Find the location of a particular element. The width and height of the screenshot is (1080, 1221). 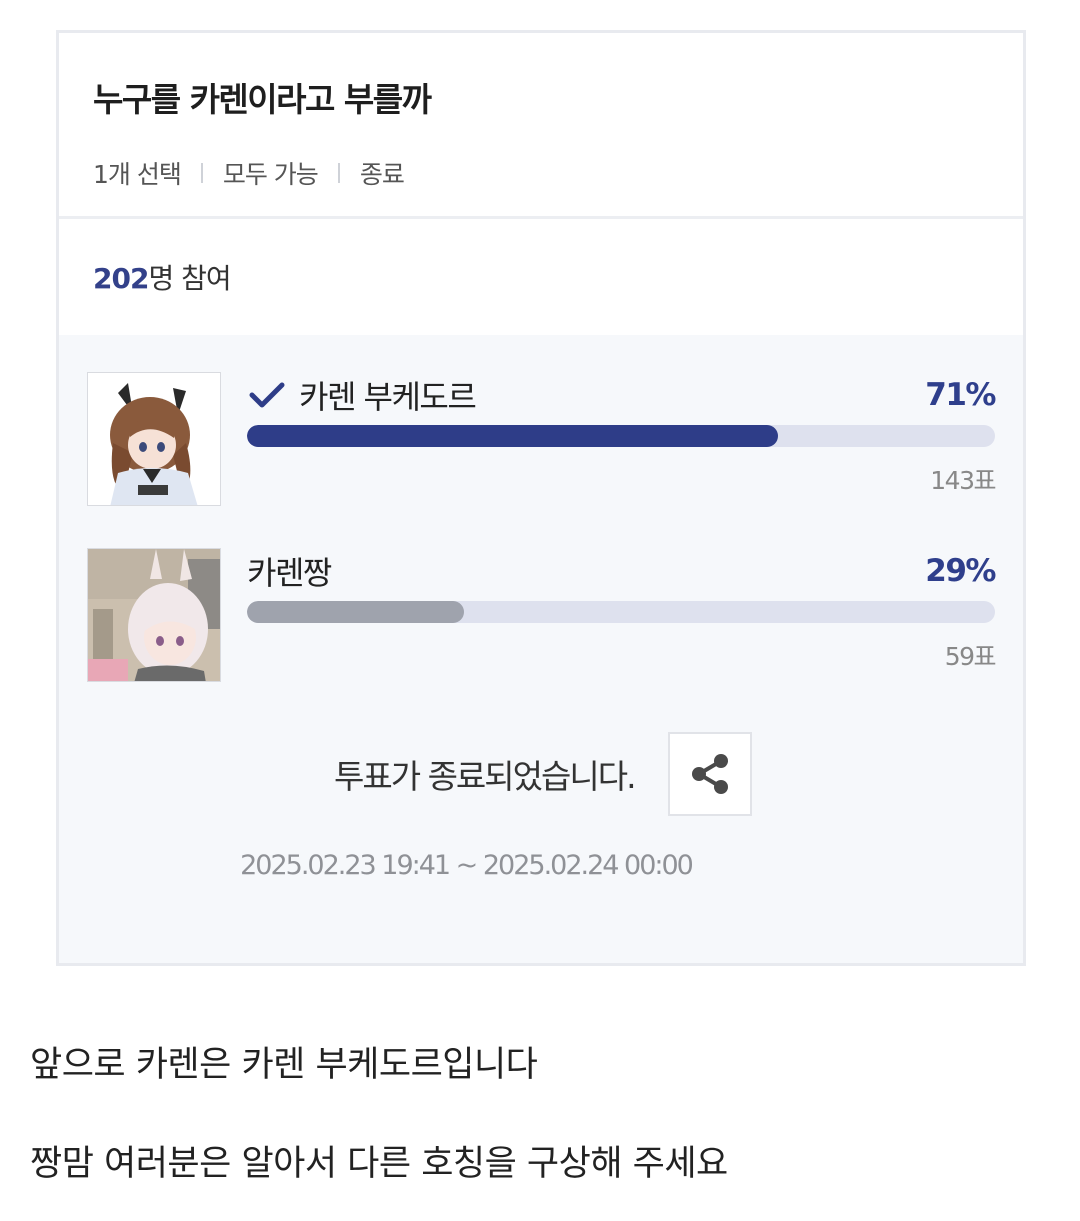

poll-period: 2025.02.23 19:41 ~ 2025.02.24 00:00 is located at coordinates (467, 865).